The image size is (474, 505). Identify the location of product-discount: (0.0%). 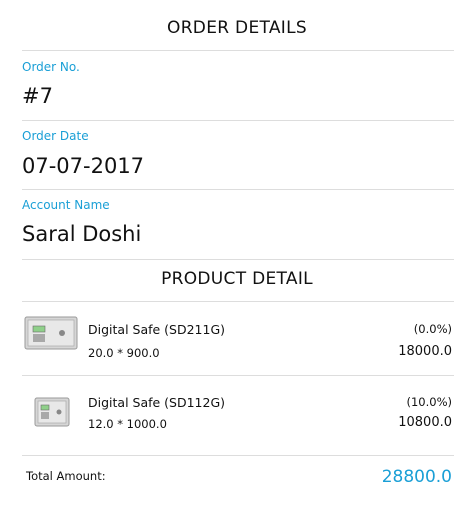
(432, 329).